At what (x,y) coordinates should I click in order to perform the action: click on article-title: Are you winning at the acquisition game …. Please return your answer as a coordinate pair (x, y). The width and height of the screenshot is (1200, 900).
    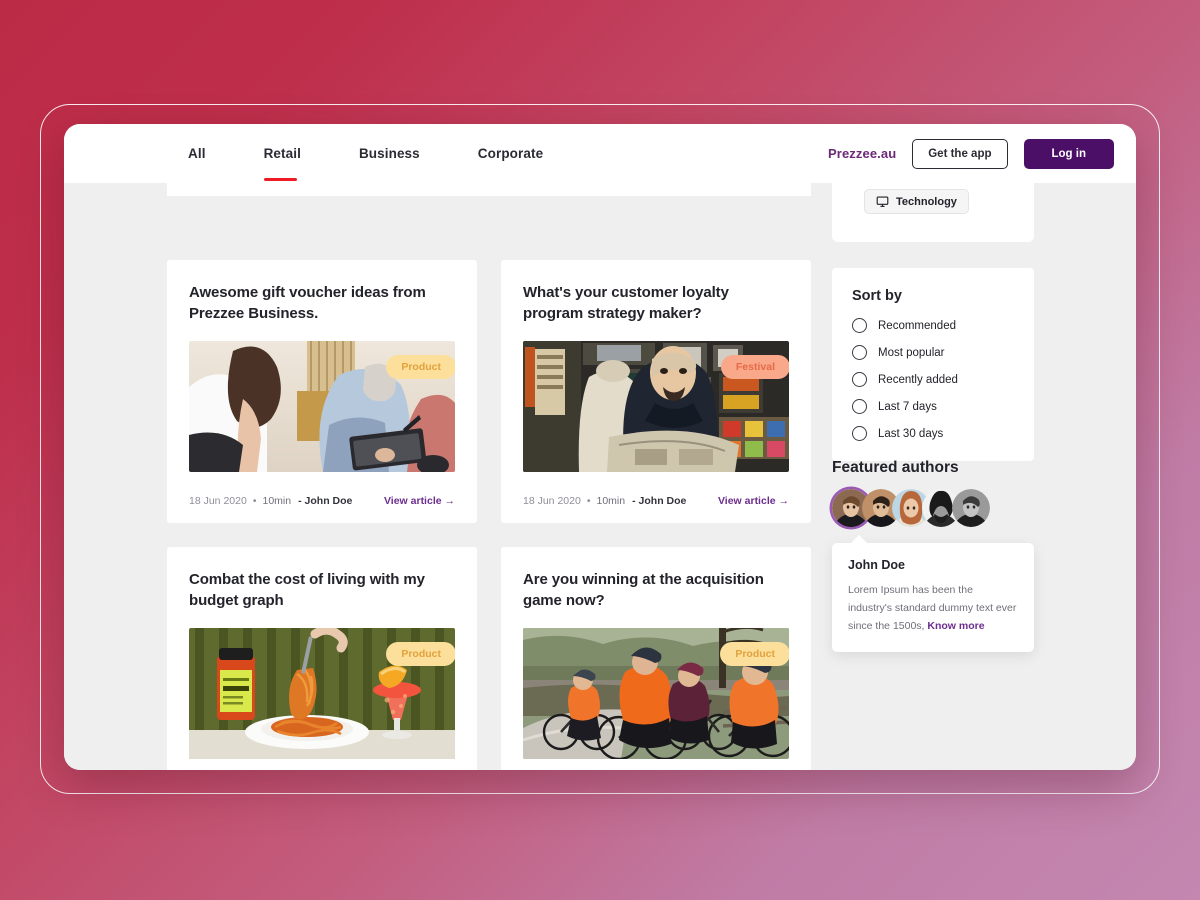
    Looking at the image, I should click on (643, 590).